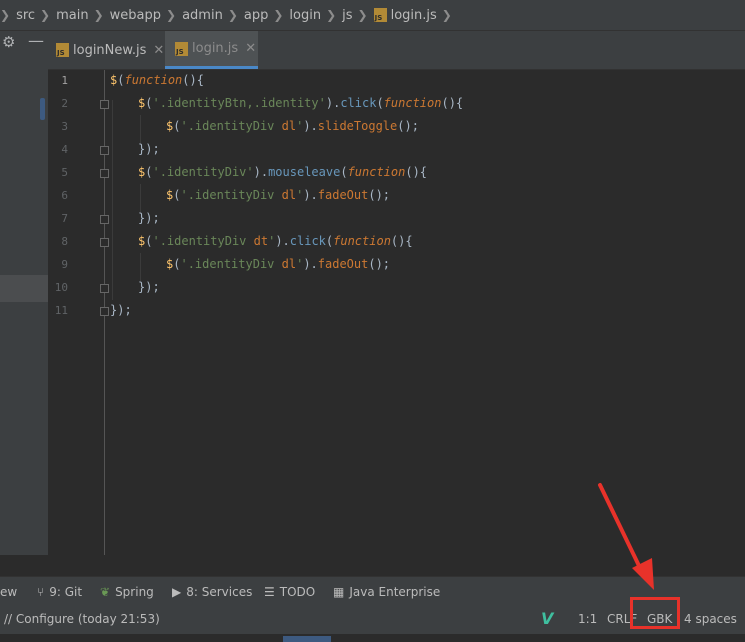 This screenshot has height=642, width=745. Describe the element at coordinates (339, 592) in the screenshot. I see `java-enterprise-icon: ▦` at that location.